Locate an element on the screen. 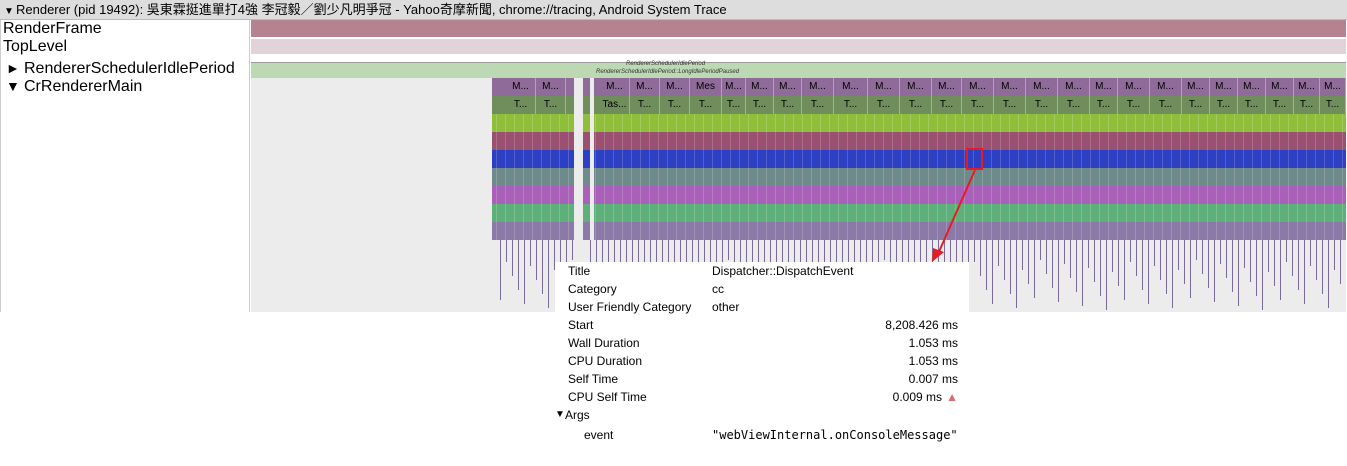 The width and height of the screenshot is (1347, 466). detail-row-title: Title Dispatcher::DispatchEvent is located at coordinates (762, 271).